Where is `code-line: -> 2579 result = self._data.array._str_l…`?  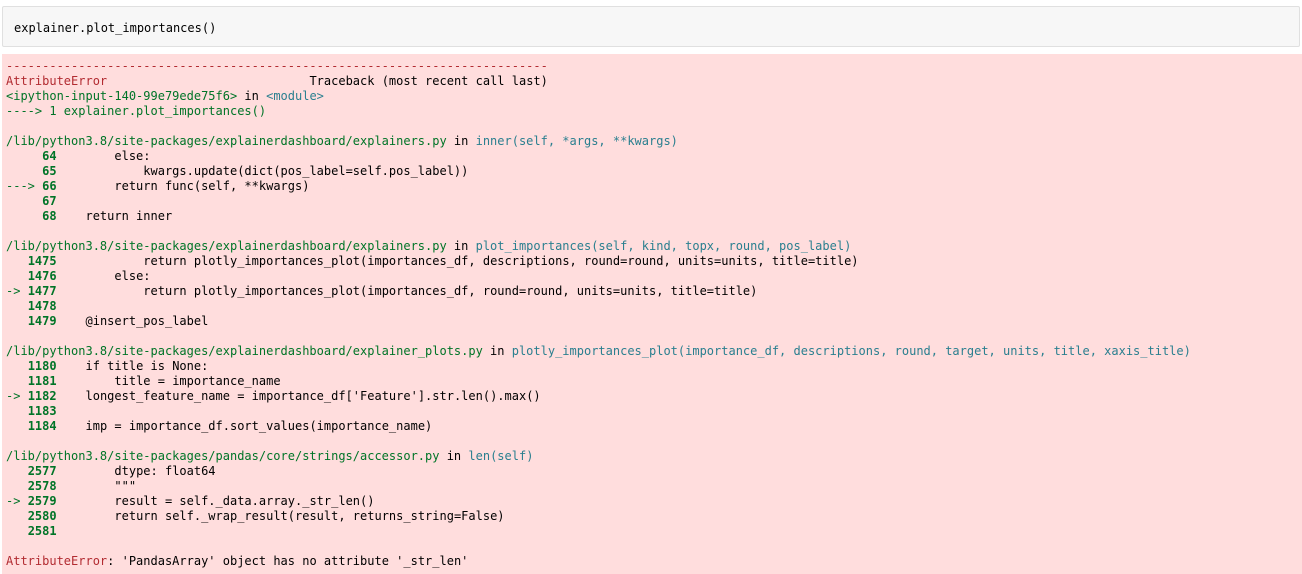 code-line: -> 2579 result = self._data.array._str_l… is located at coordinates (598, 501).